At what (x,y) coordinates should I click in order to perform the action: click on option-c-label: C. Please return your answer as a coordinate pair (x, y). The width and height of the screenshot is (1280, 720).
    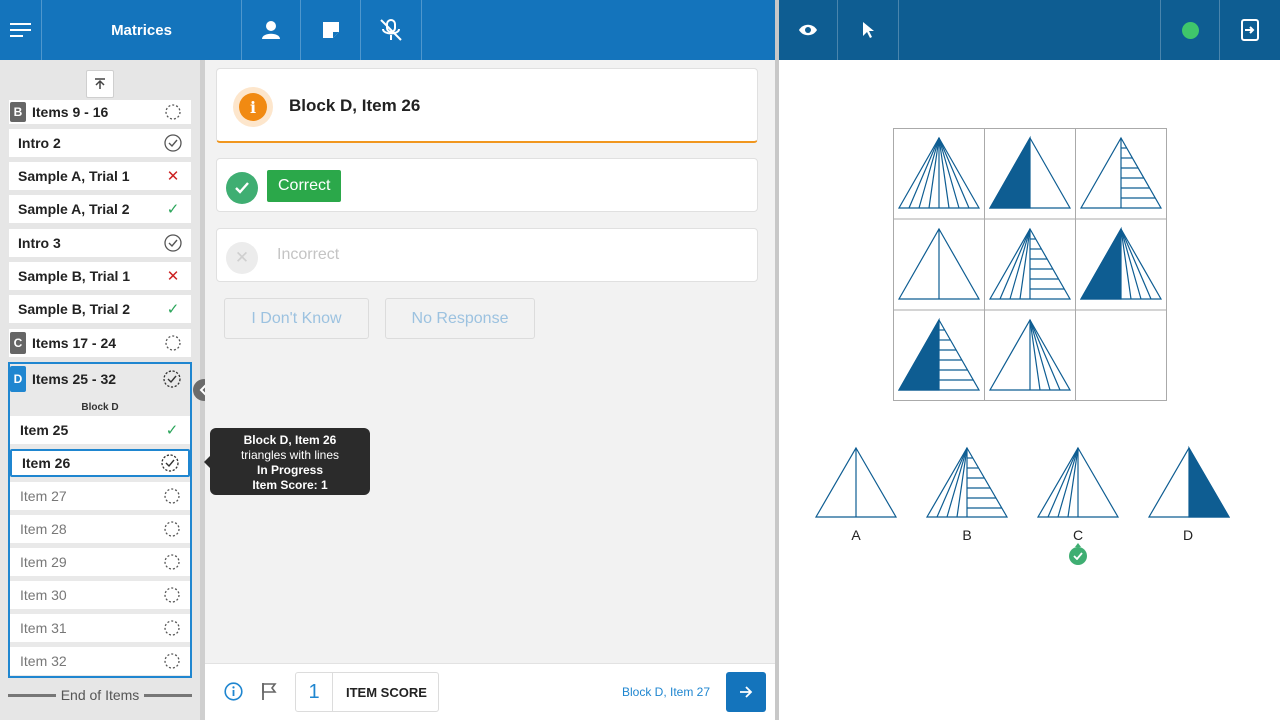
    Looking at the image, I should click on (1078, 535).